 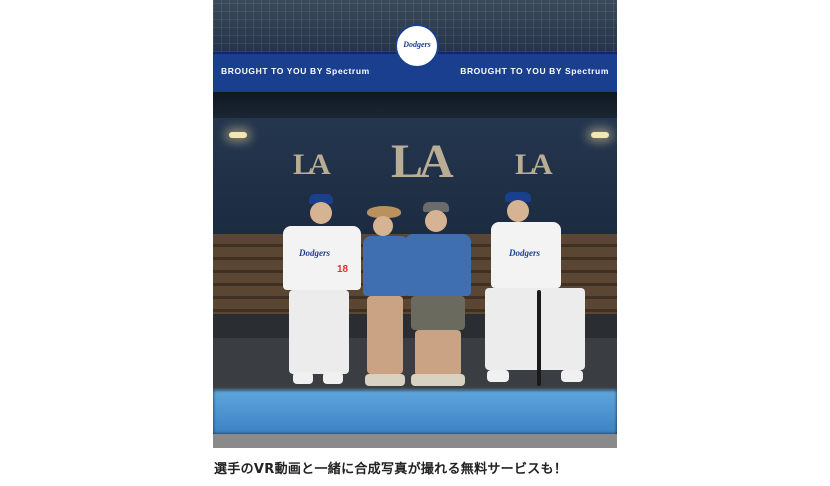 What do you see at coordinates (312, 164) in the screenshot?
I see `la-logo-left: LA` at bounding box center [312, 164].